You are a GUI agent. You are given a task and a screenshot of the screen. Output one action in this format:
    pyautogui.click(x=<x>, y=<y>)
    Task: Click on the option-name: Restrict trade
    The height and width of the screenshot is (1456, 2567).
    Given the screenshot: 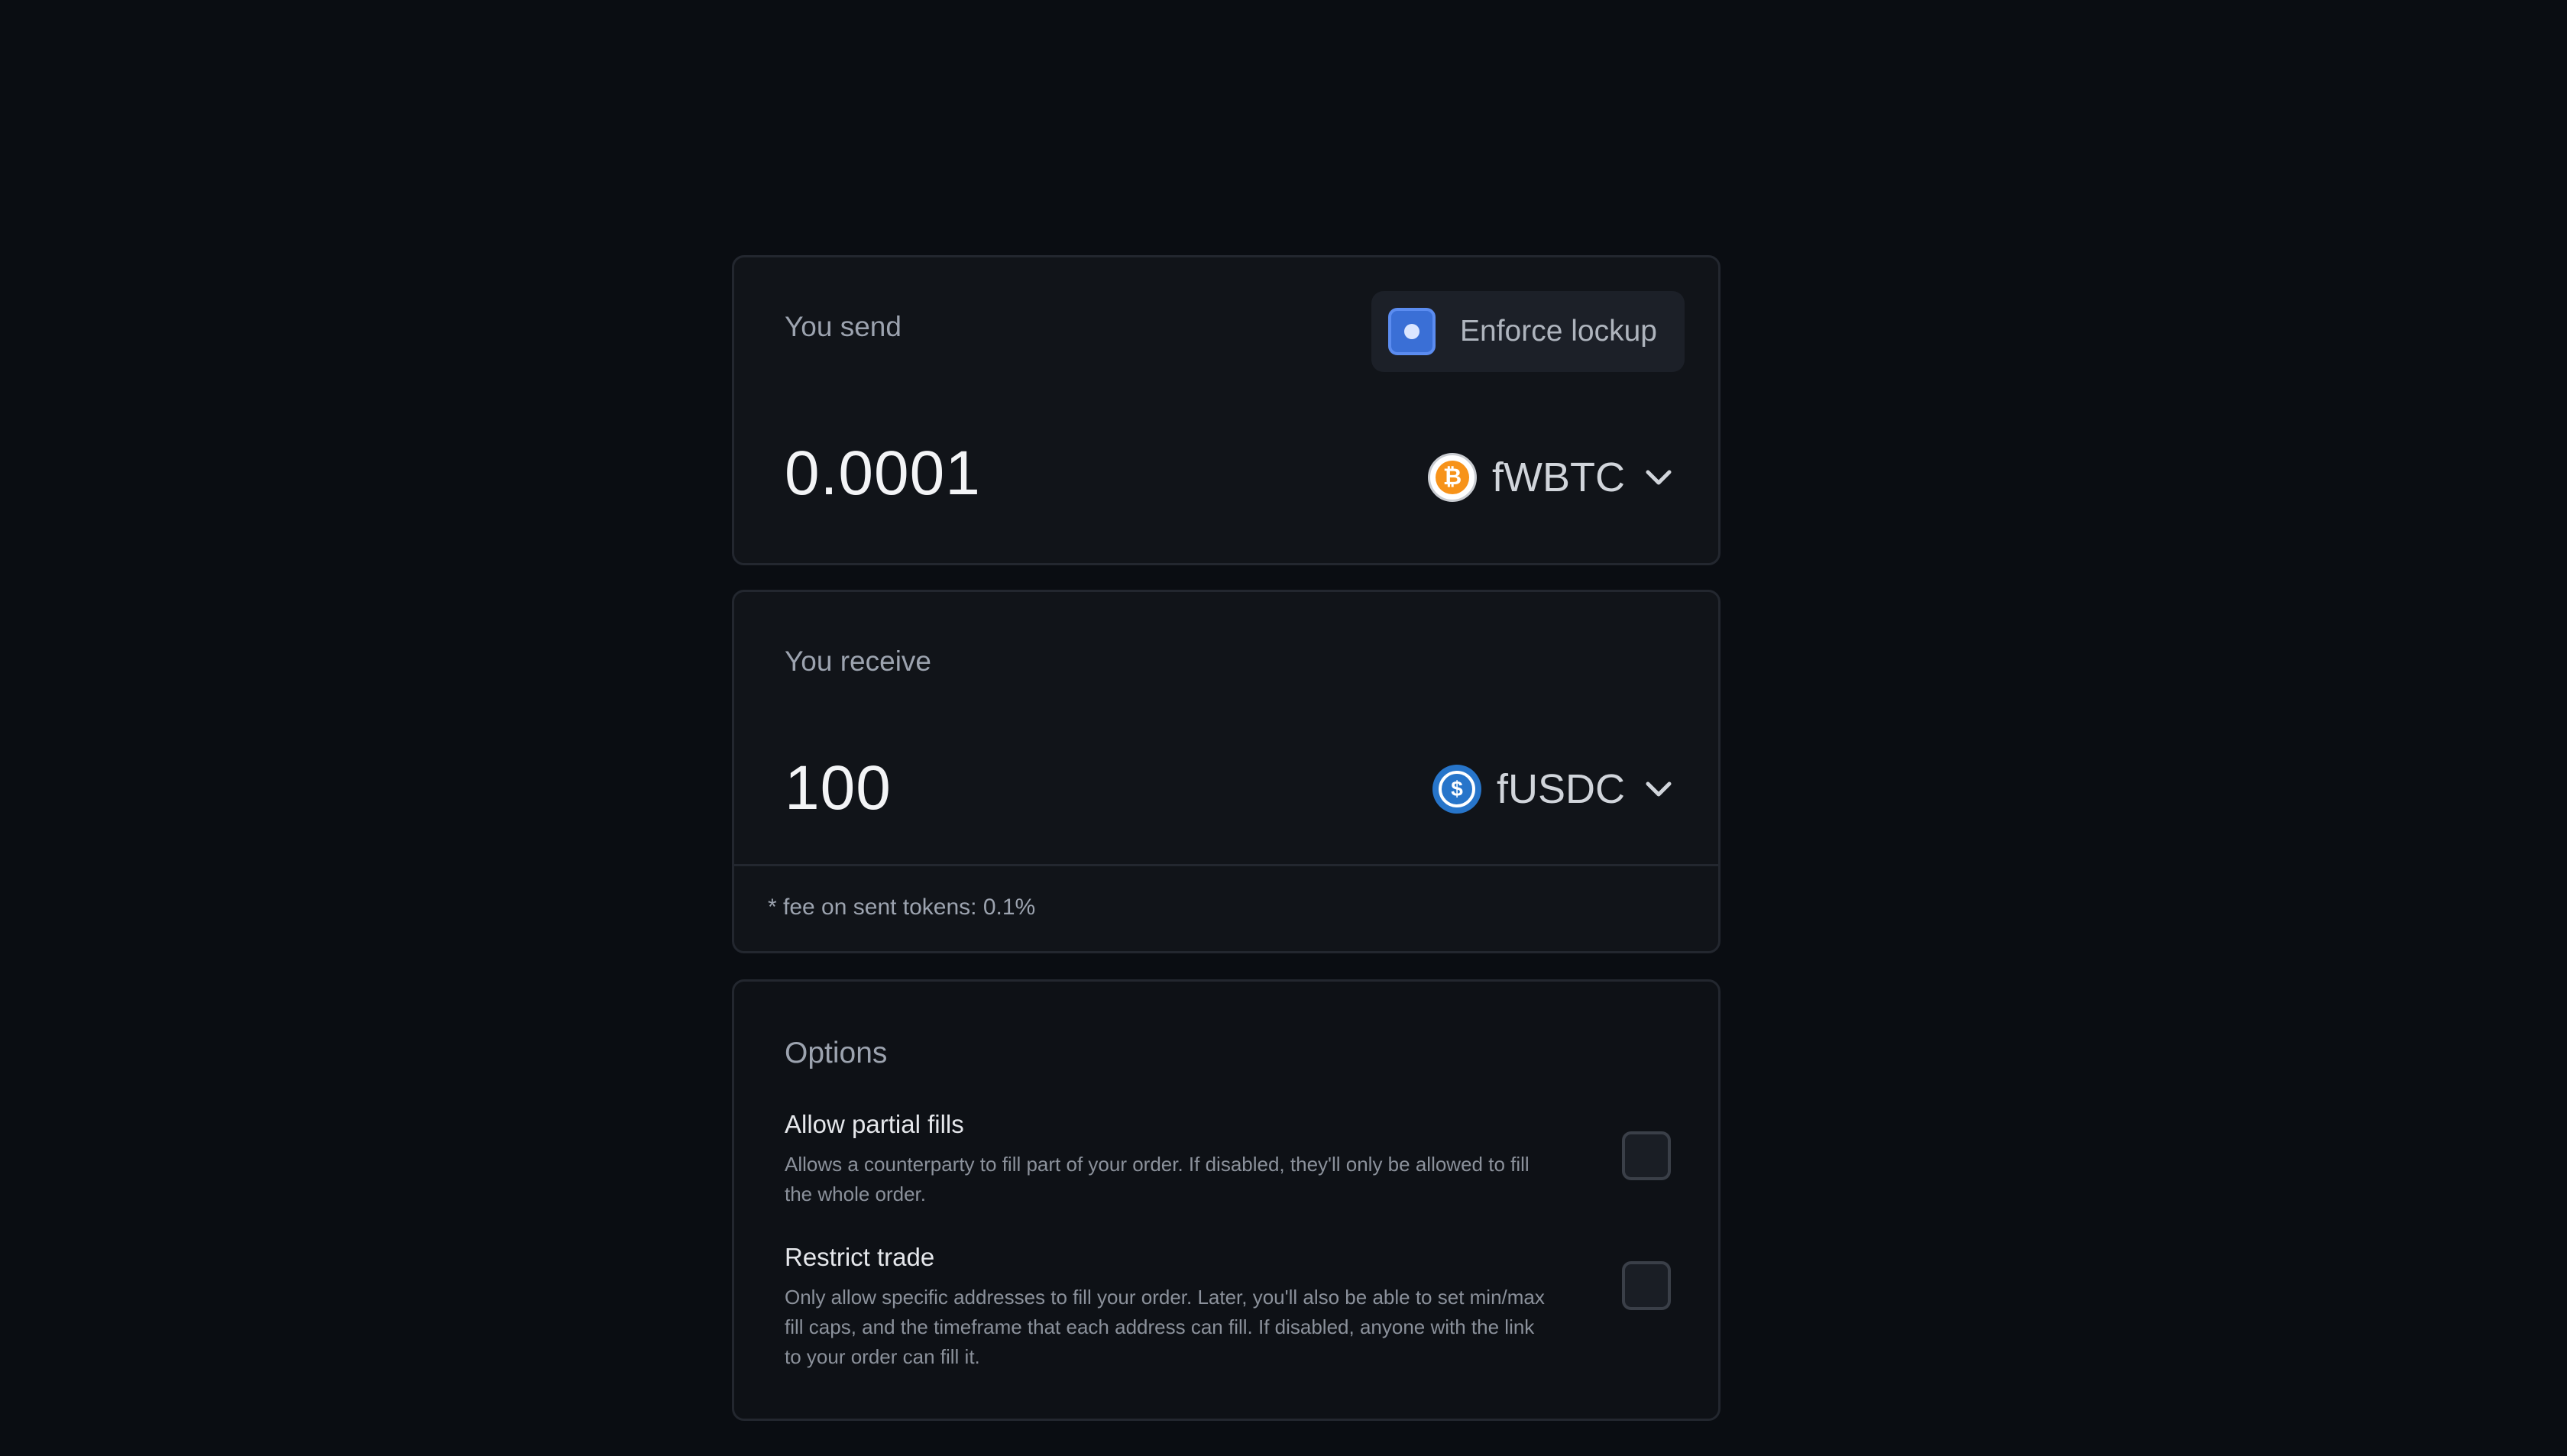 What is the action you would take?
    pyautogui.click(x=860, y=1257)
    